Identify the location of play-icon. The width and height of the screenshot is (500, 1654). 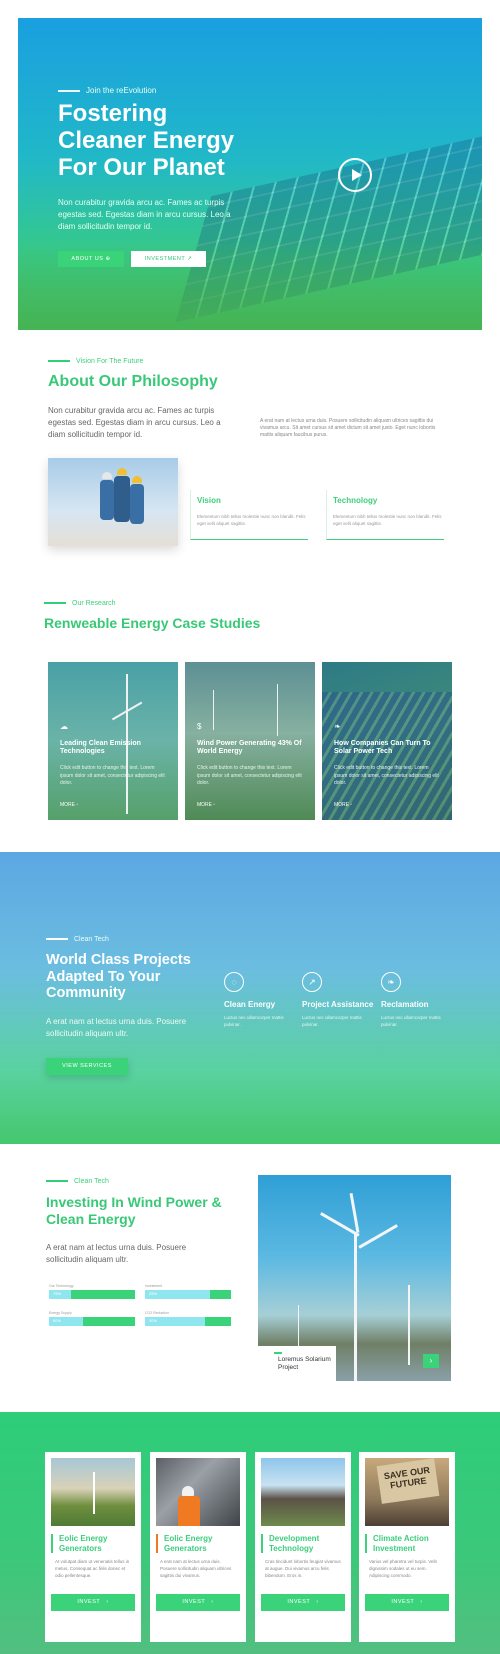
(357, 175).